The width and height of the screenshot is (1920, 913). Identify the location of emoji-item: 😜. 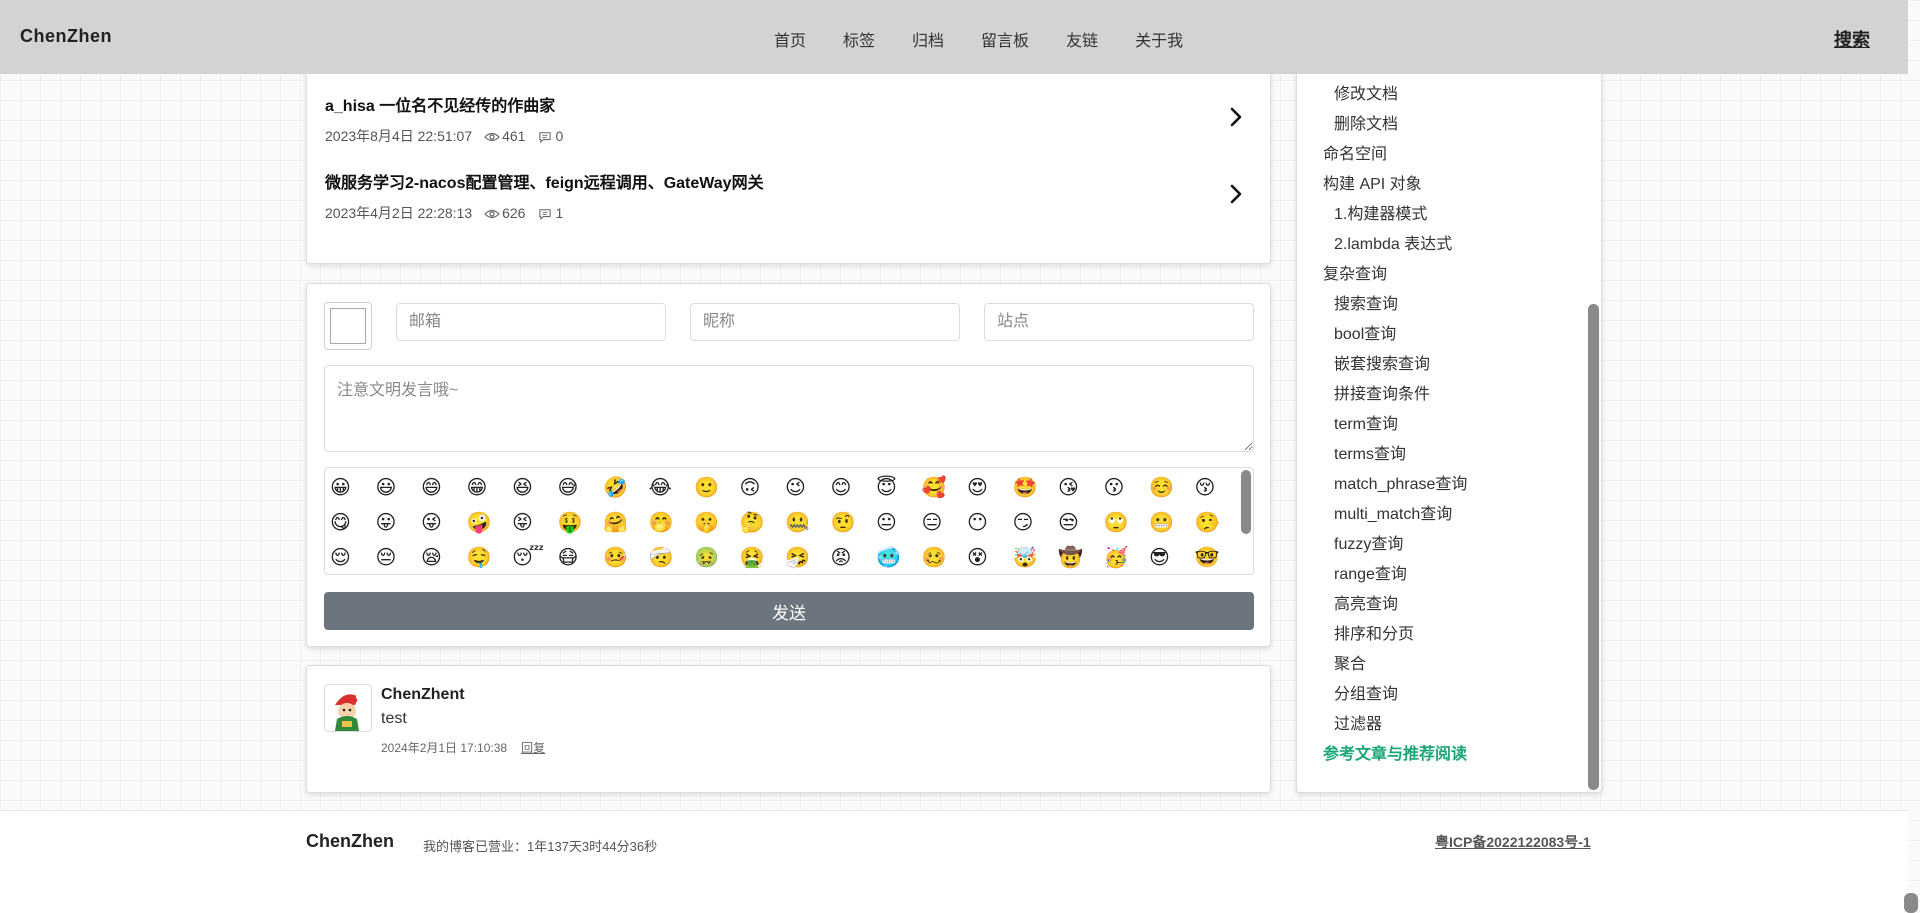
(433, 522).